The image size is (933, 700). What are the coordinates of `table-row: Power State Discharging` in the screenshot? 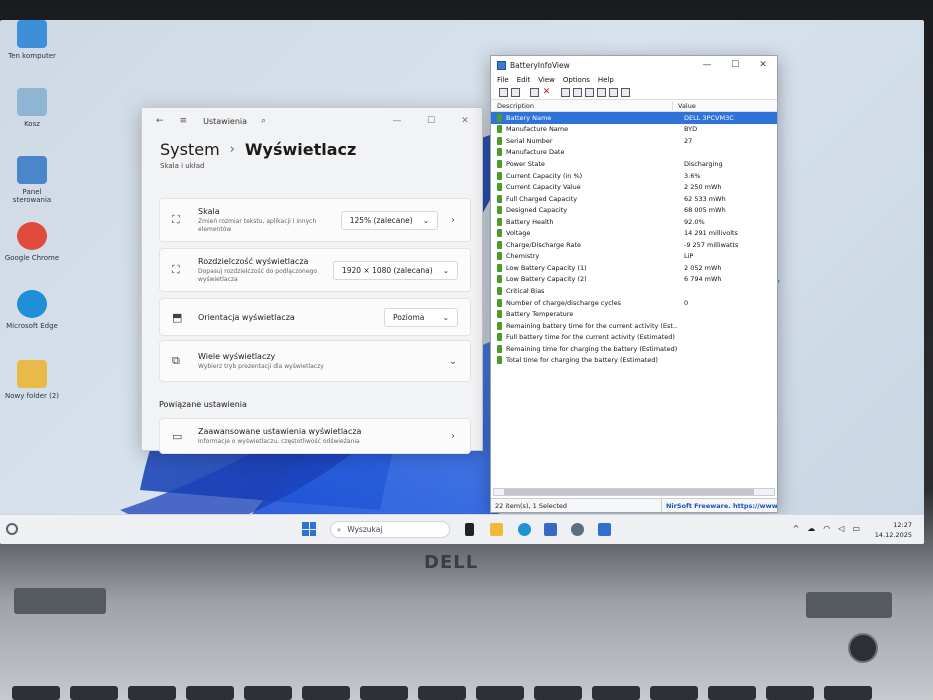 It's located at (634, 164).